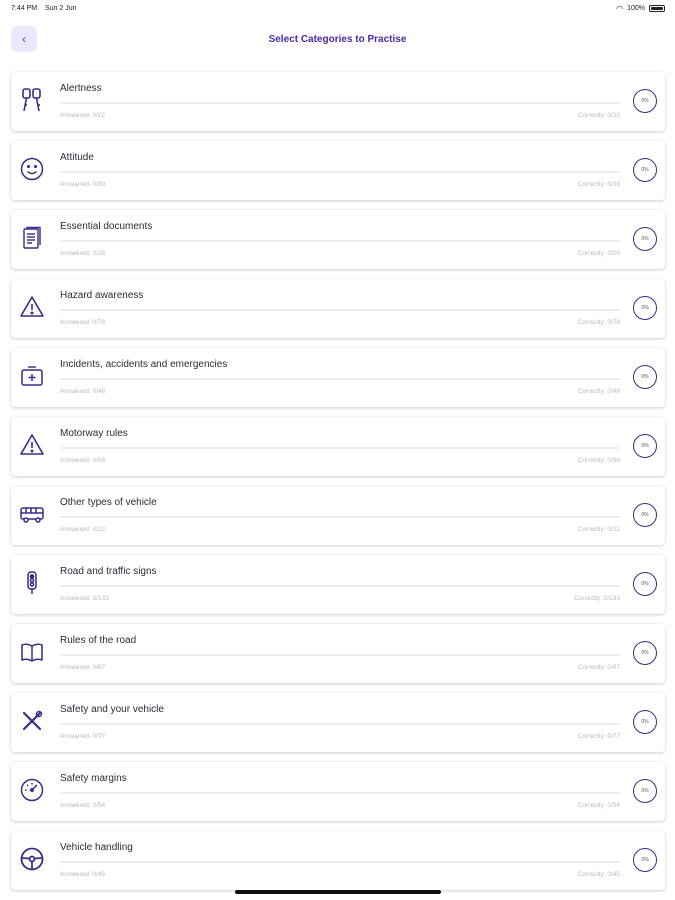 This screenshot has height=900, width=675. Describe the element at coordinates (61, 8) in the screenshot. I see `status-date: Sun 2 Jun` at that location.